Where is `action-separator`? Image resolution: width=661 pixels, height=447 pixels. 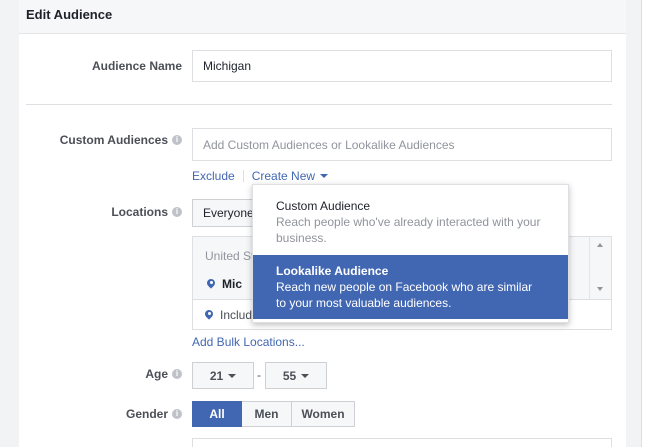 action-separator is located at coordinates (243, 176).